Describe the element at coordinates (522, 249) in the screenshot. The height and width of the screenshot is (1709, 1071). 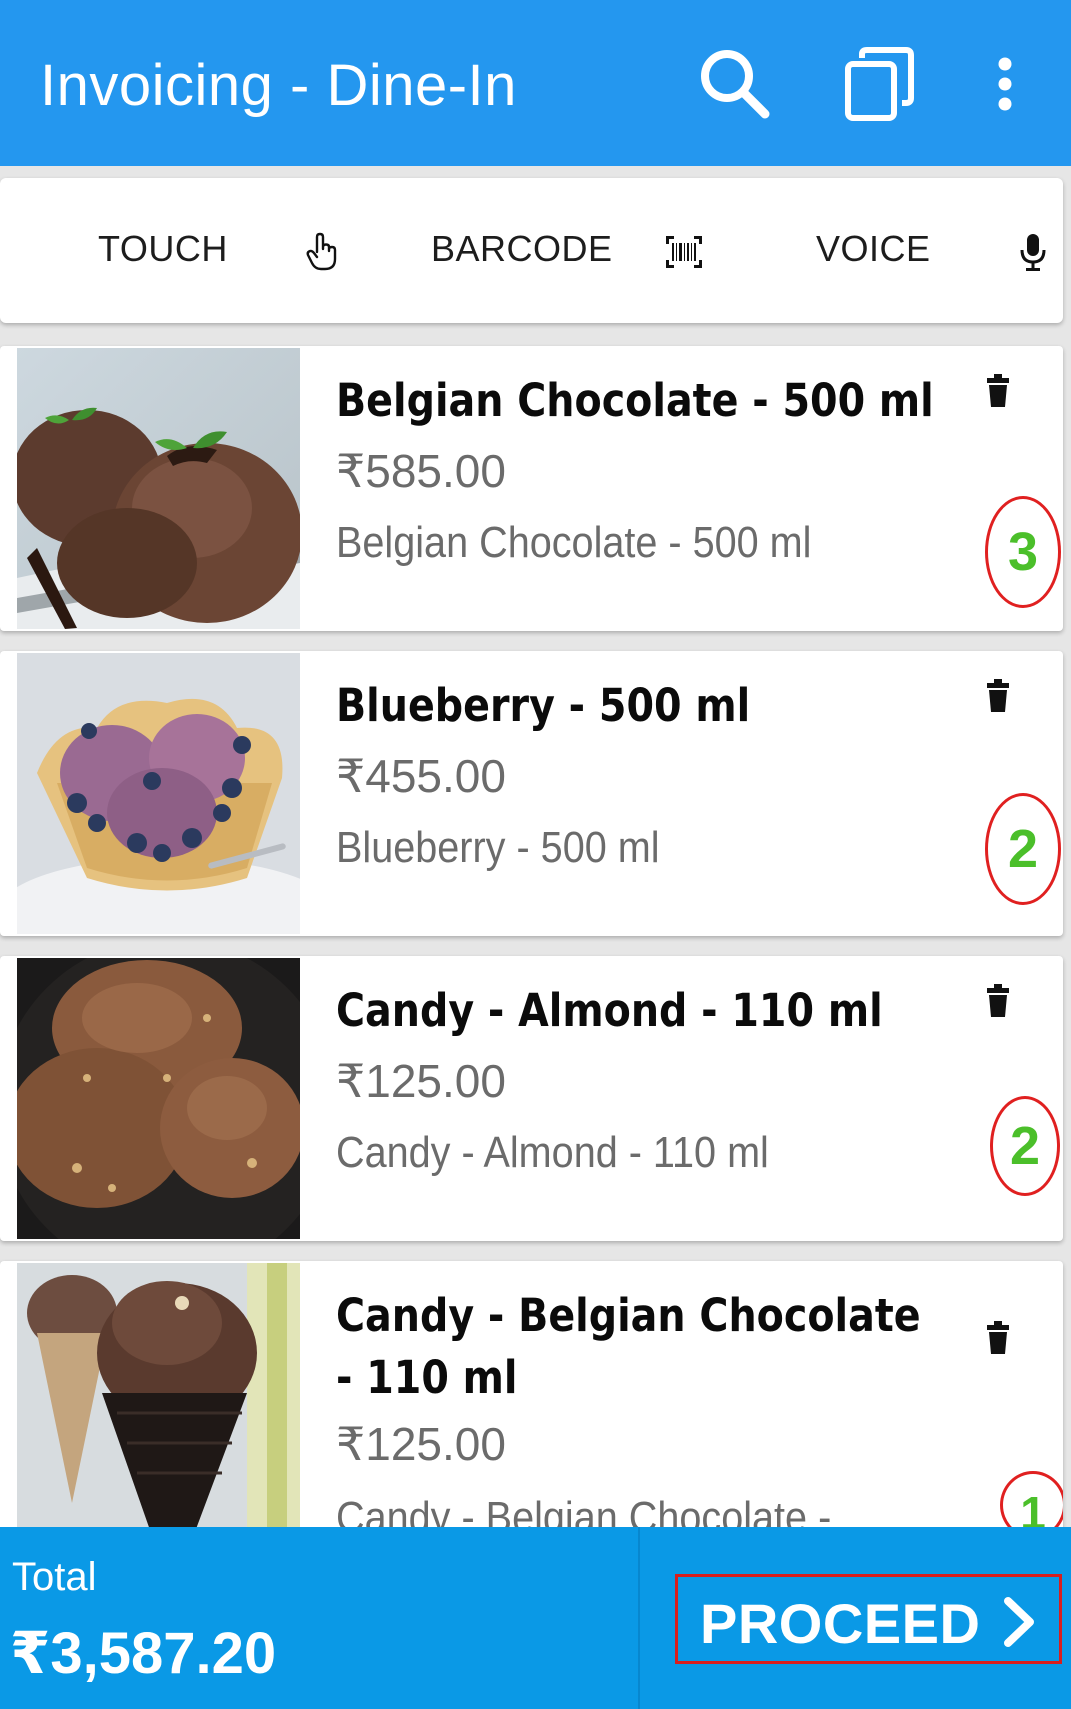
I see `tab-barcode: BARCODE` at that location.